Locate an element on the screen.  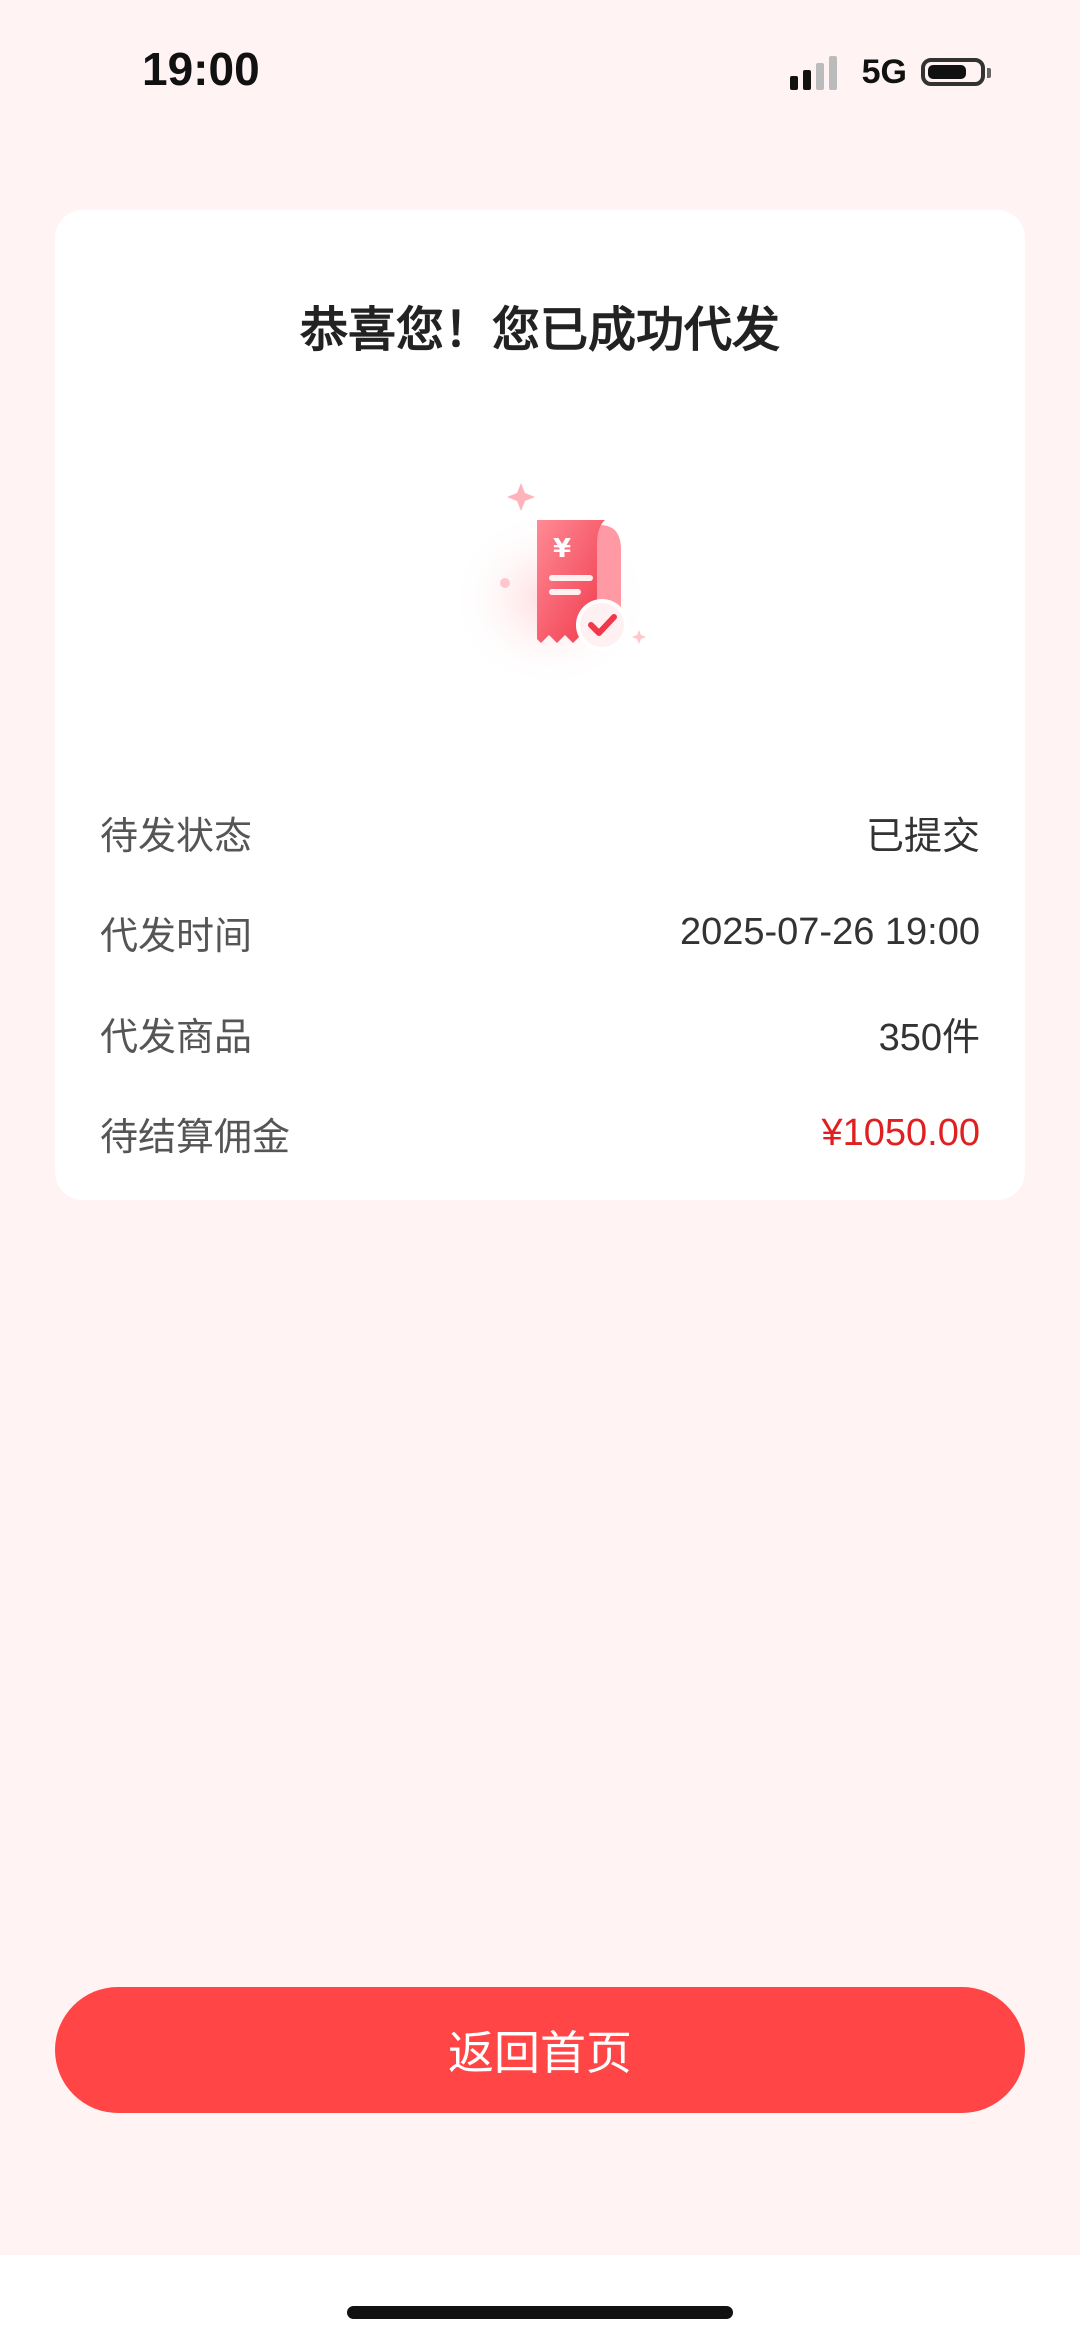
row-value: 350件 is located at coordinates (929, 1037).